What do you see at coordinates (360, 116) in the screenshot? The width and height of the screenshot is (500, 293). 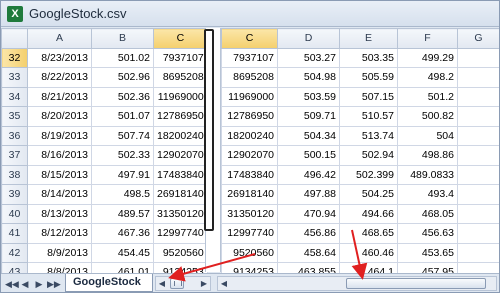 I see `table-row: 12786950 509.71 510.57 500.82` at bounding box center [360, 116].